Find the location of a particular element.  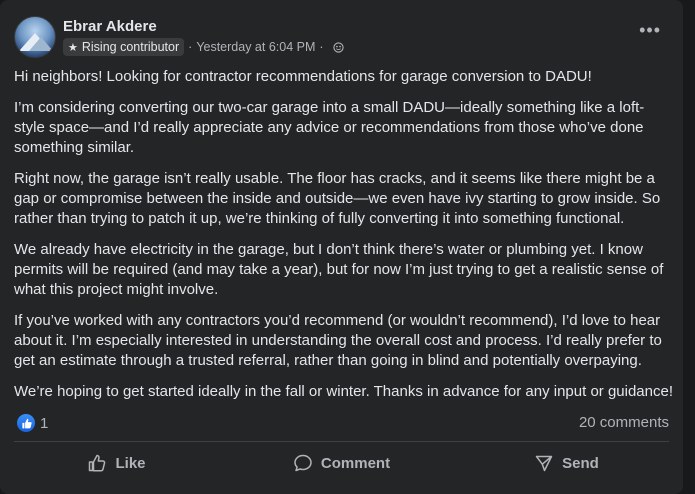

like-reaction-icon is located at coordinates (26, 423).